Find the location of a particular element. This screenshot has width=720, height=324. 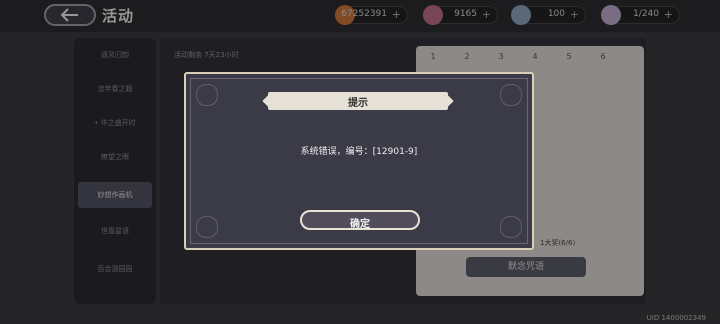

confirm-button: 确定 is located at coordinates (360, 220).